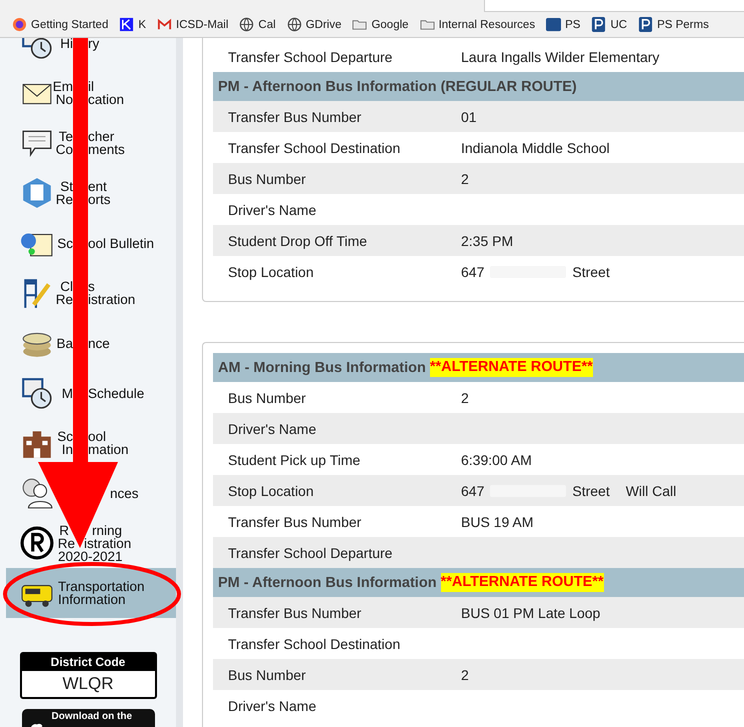 This screenshot has width=744, height=727. What do you see at coordinates (164, 24) in the screenshot?
I see `mail-icon` at bounding box center [164, 24].